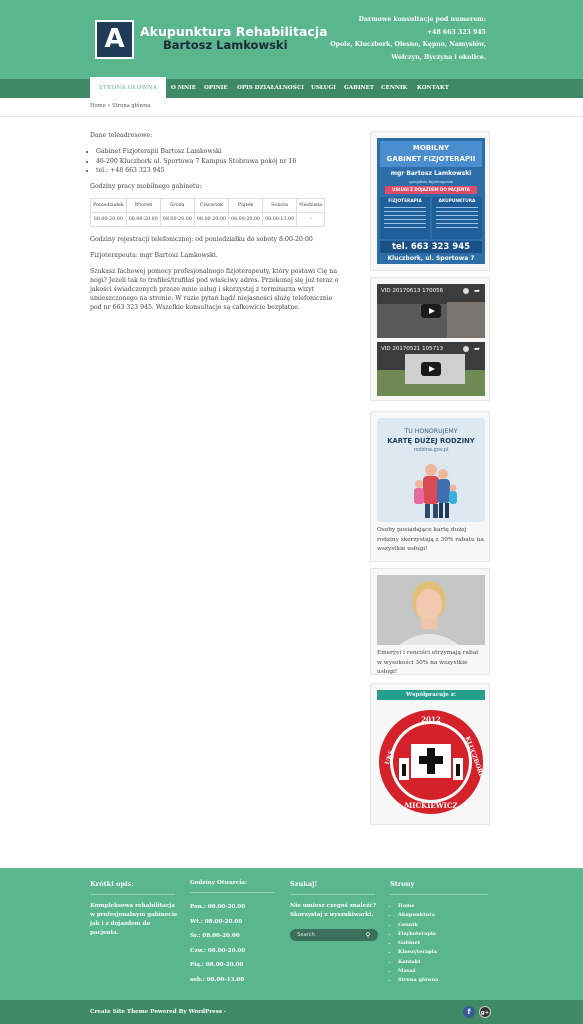 The width and height of the screenshot is (583, 1024). I want to click on footer-heading: Szukaj!, so click(304, 884).